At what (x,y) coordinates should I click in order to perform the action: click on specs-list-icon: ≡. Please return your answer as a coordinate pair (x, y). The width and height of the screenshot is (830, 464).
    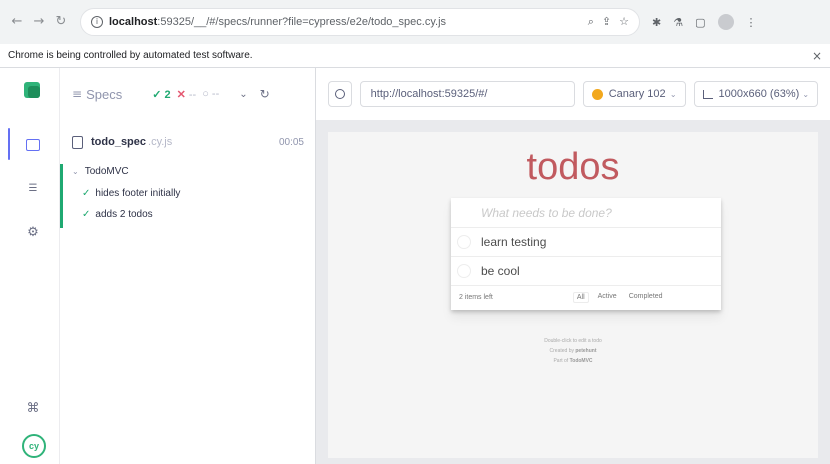
    Looking at the image, I should click on (77, 94).